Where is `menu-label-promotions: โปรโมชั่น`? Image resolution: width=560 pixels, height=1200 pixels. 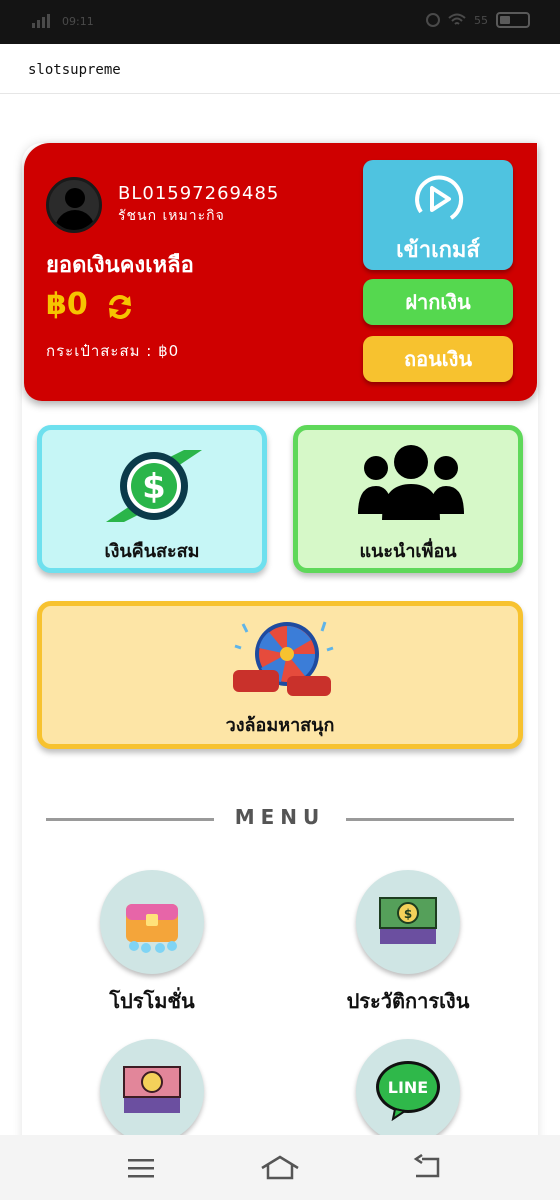
menu-label-promotions: โปรโมชั่น is located at coordinates (152, 1001).